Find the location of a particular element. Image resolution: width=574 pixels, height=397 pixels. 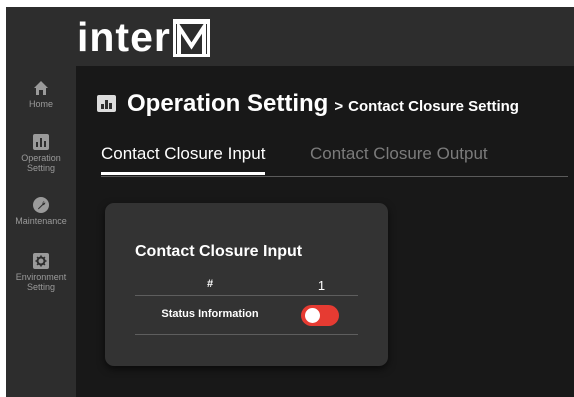

sidebar-item-operation-setting: Operation Setting is located at coordinates (41, 153).